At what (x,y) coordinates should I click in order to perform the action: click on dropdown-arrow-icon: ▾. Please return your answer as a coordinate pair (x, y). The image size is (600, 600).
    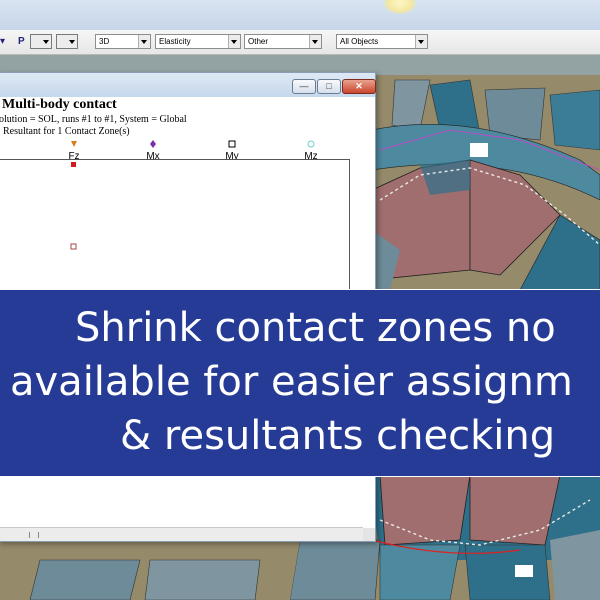
    Looking at the image, I should click on (2, 42).